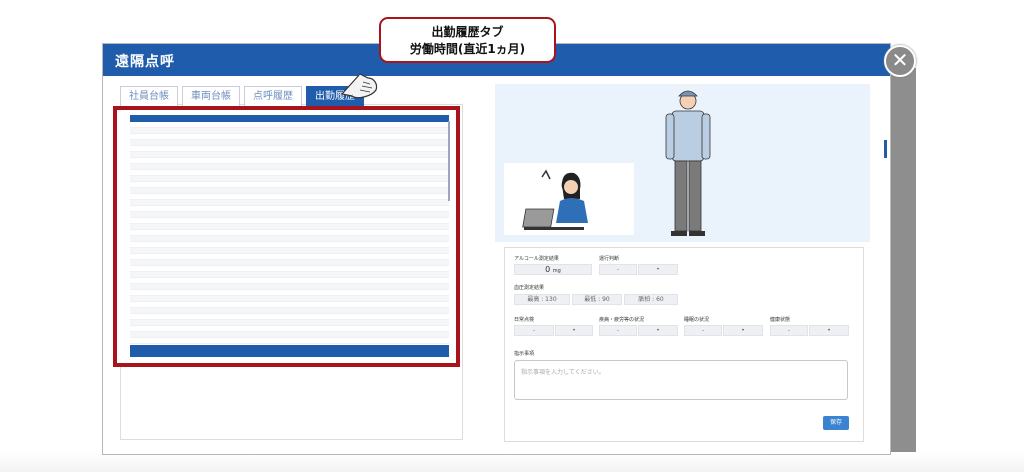 This screenshot has width=1024, height=472. What do you see at coordinates (449, 161) in the screenshot?
I see `table-scrollbar` at bounding box center [449, 161].